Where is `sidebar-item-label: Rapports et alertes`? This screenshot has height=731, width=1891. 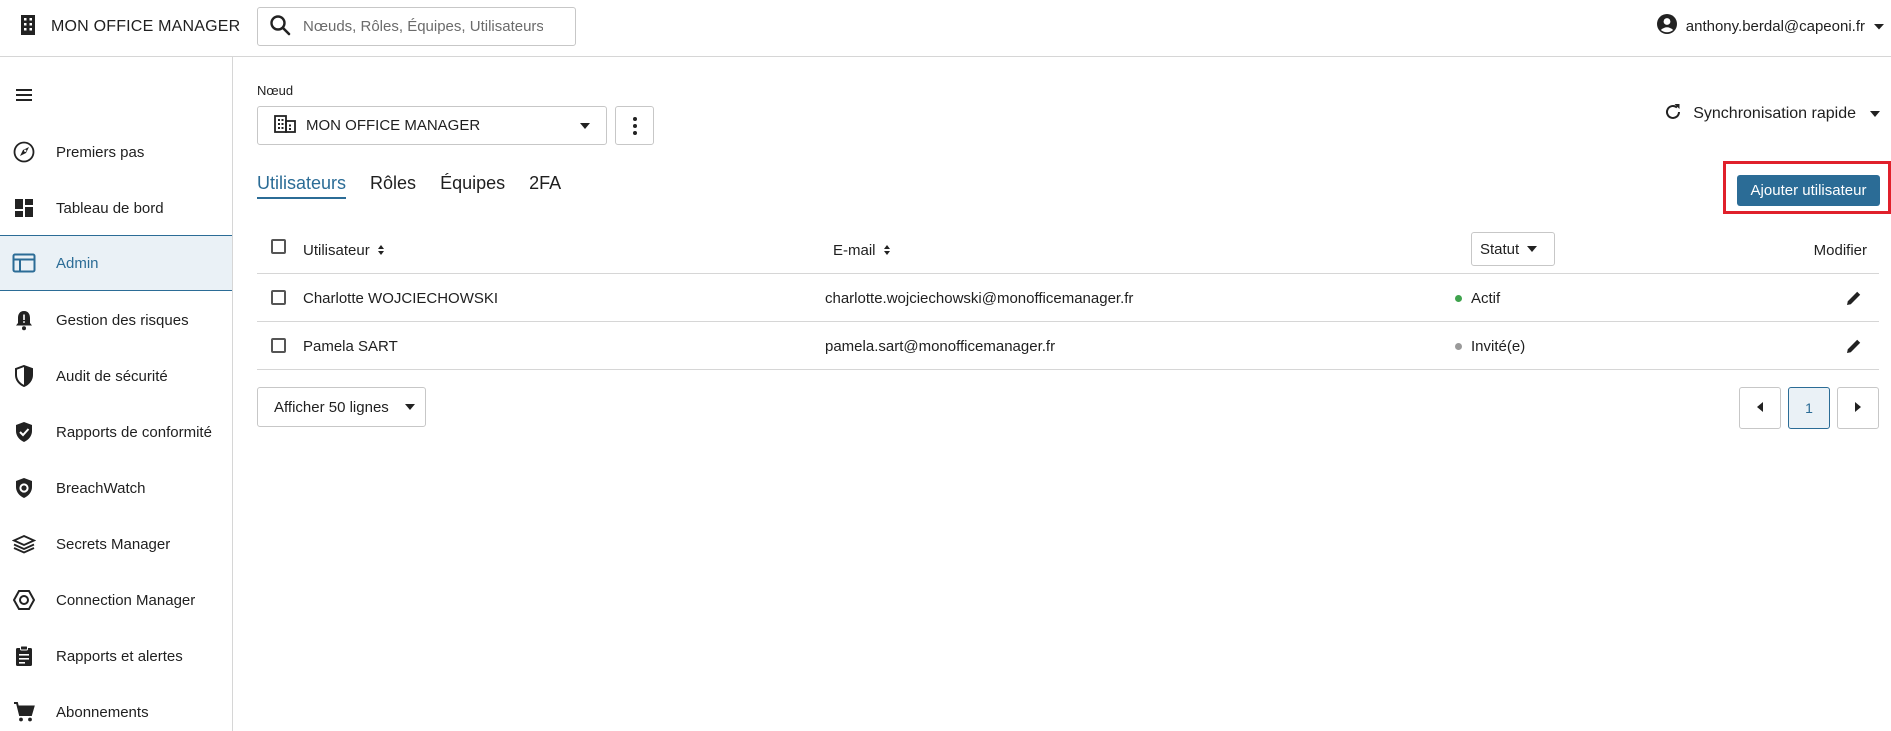
sidebar-item-label: Rapports et alertes is located at coordinates (119, 656).